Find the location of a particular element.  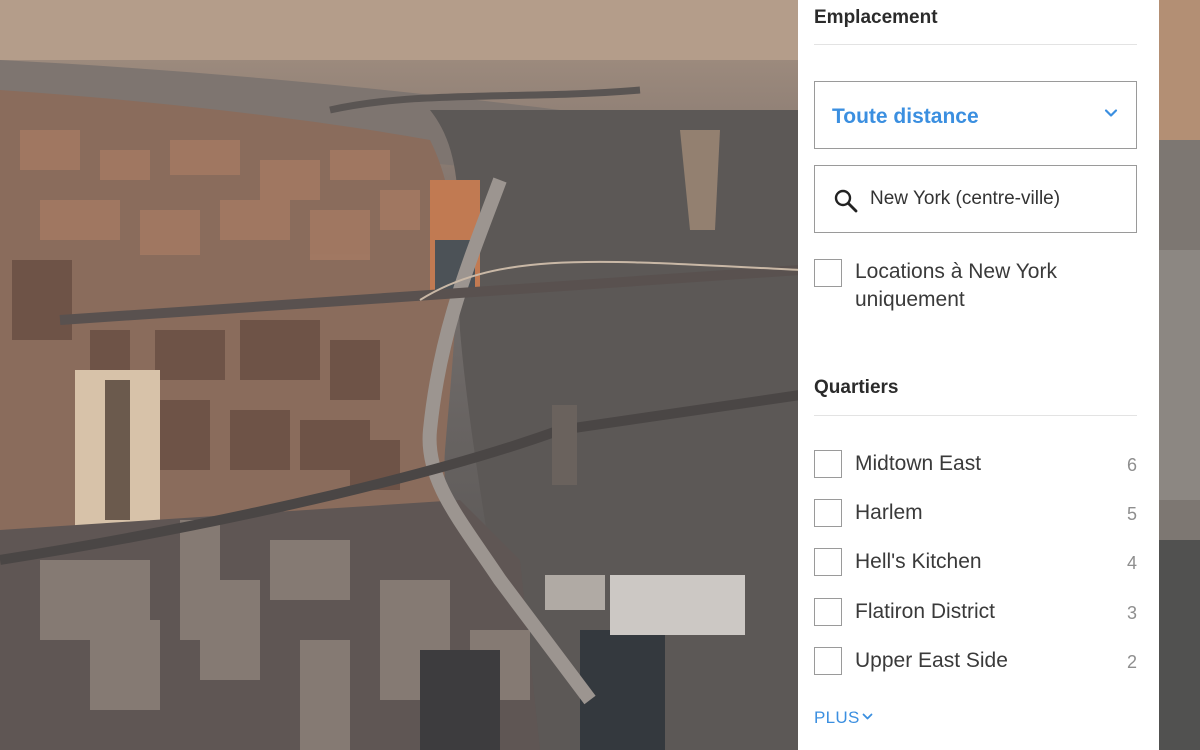

checkbox-ny-only-label-line2: uniquement is located at coordinates (910, 299).